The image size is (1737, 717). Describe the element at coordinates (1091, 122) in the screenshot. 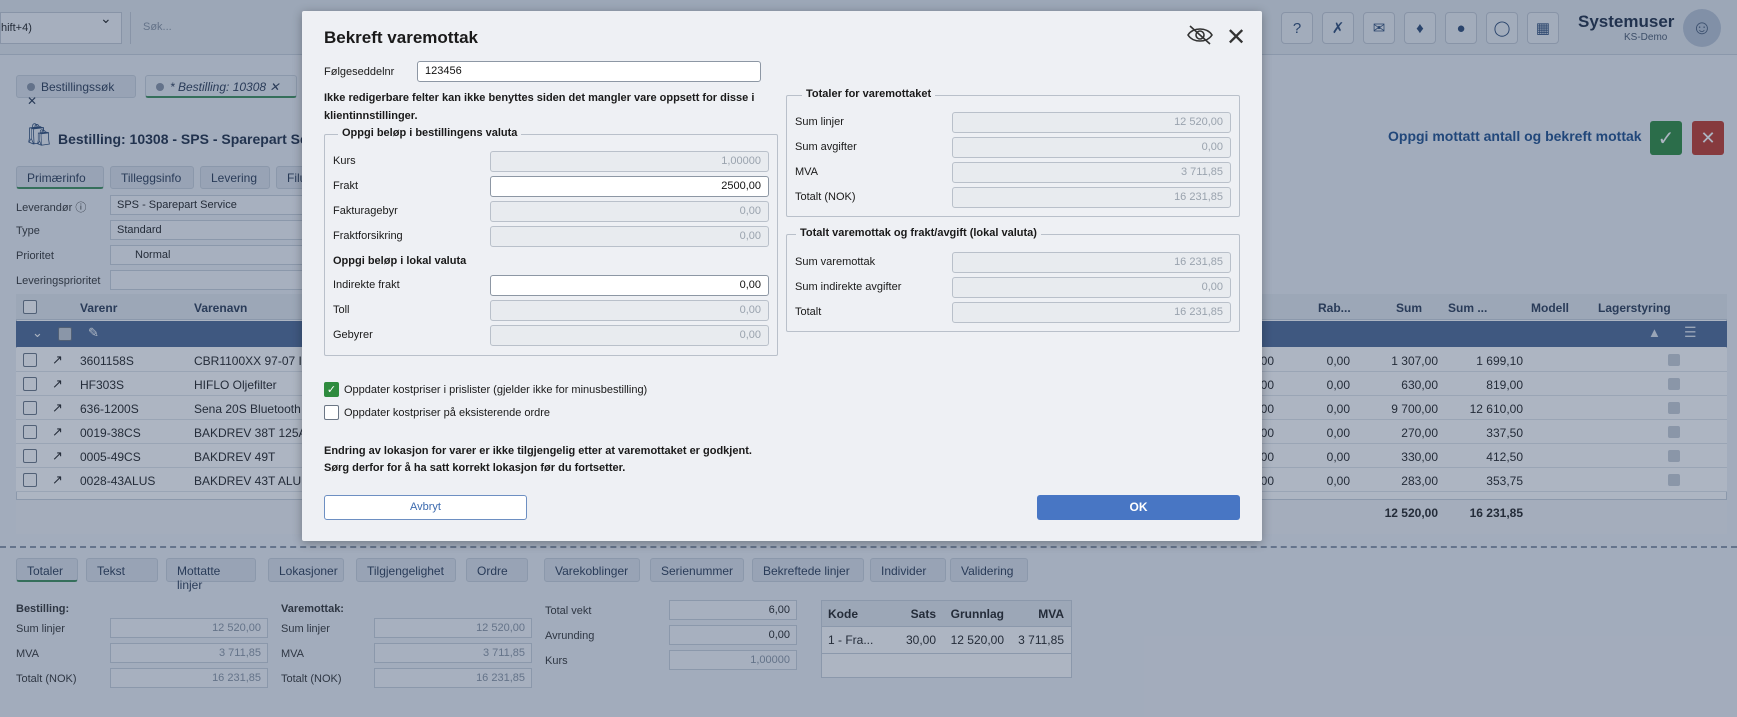

I see `sum-linjer-input: 12 520,00` at that location.